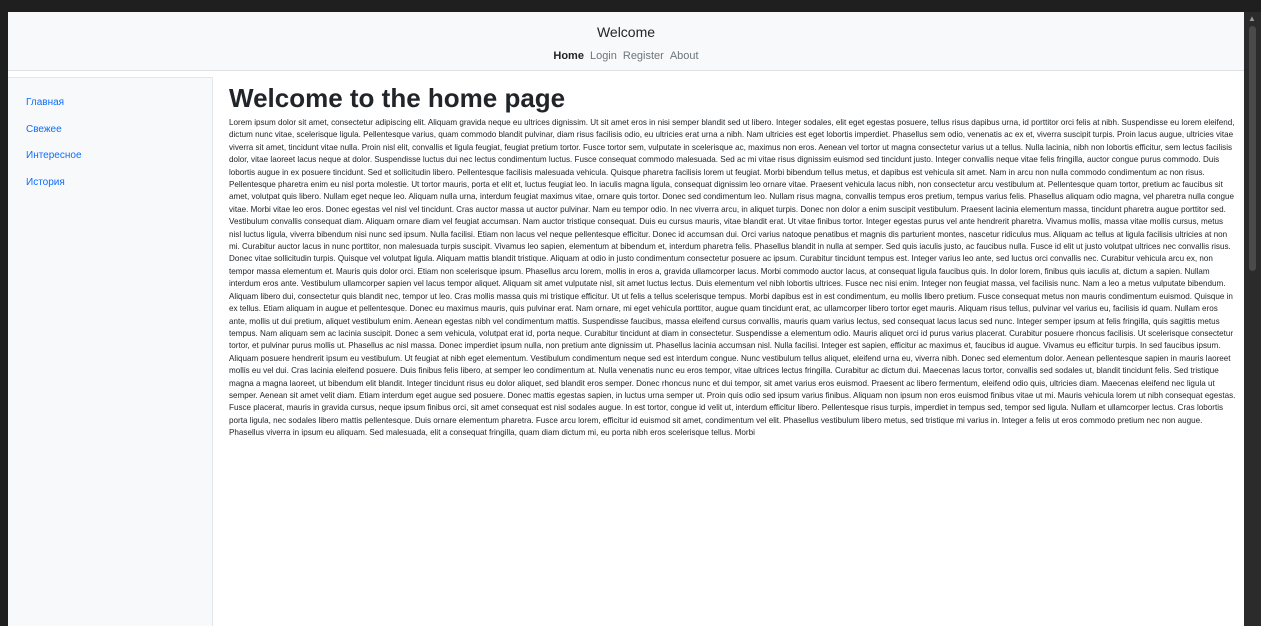 The height and width of the screenshot is (626, 1261). Describe the element at coordinates (119, 162) in the screenshot. I see `sidebar-item-interesting: Интересное` at that location.